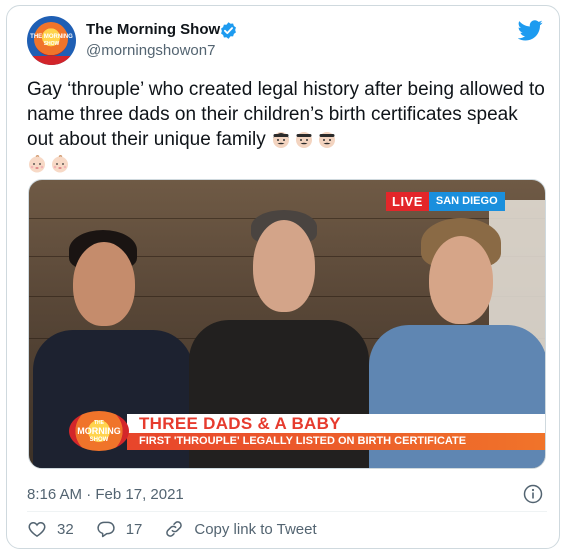  What do you see at coordinates (51, 44) in the screenshot?
I see `avatar-text-line2: SHOW` at bounding box center [51, 44].